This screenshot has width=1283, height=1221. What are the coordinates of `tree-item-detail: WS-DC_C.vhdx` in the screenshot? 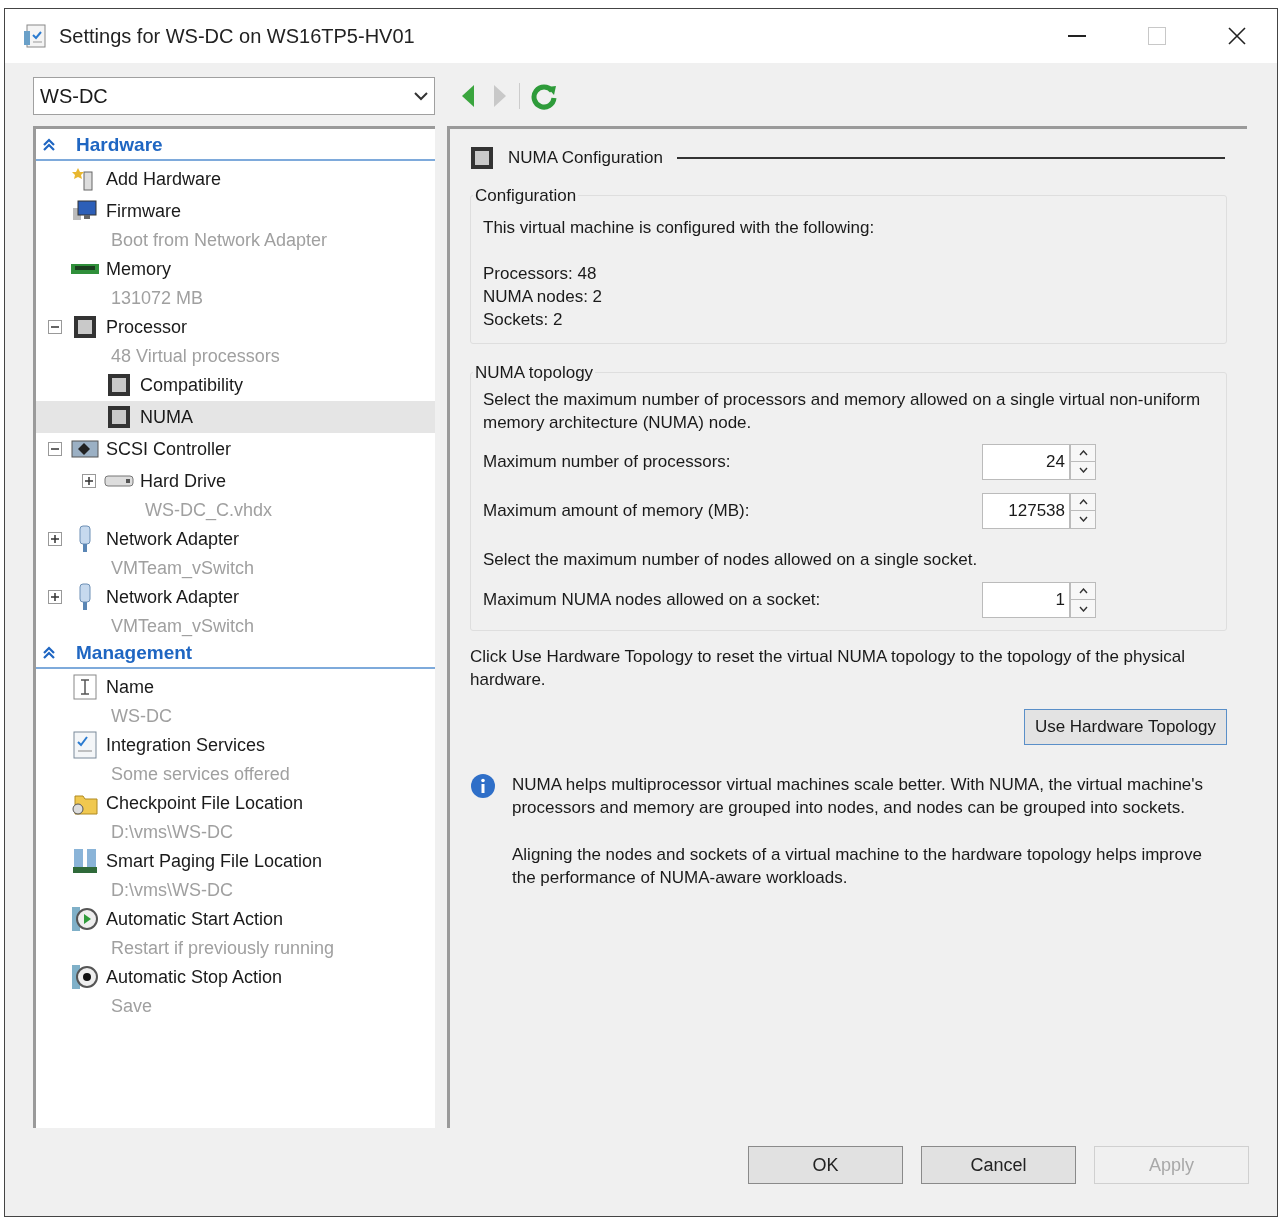 It's located at (209, 510).